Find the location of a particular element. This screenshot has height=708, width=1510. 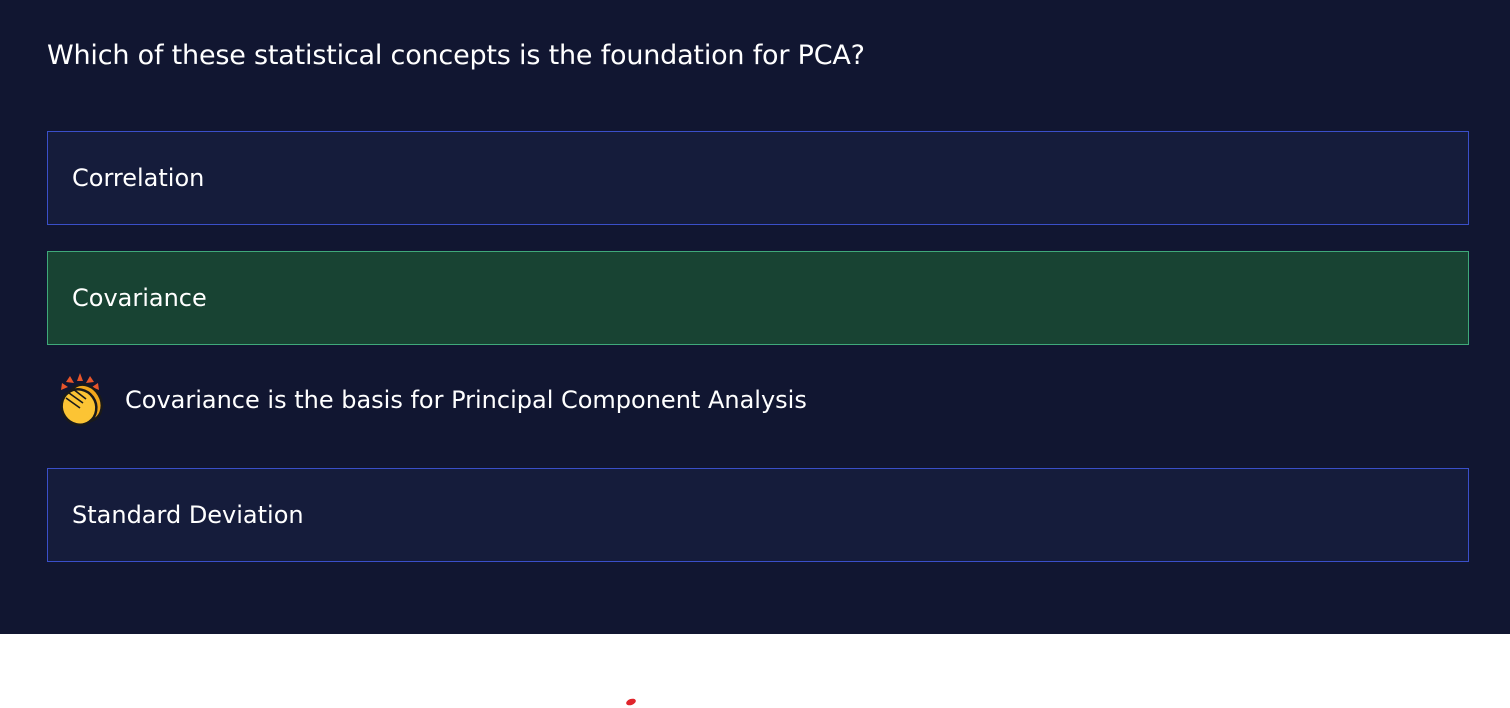

red-mark is located at coordinates (631, 702).